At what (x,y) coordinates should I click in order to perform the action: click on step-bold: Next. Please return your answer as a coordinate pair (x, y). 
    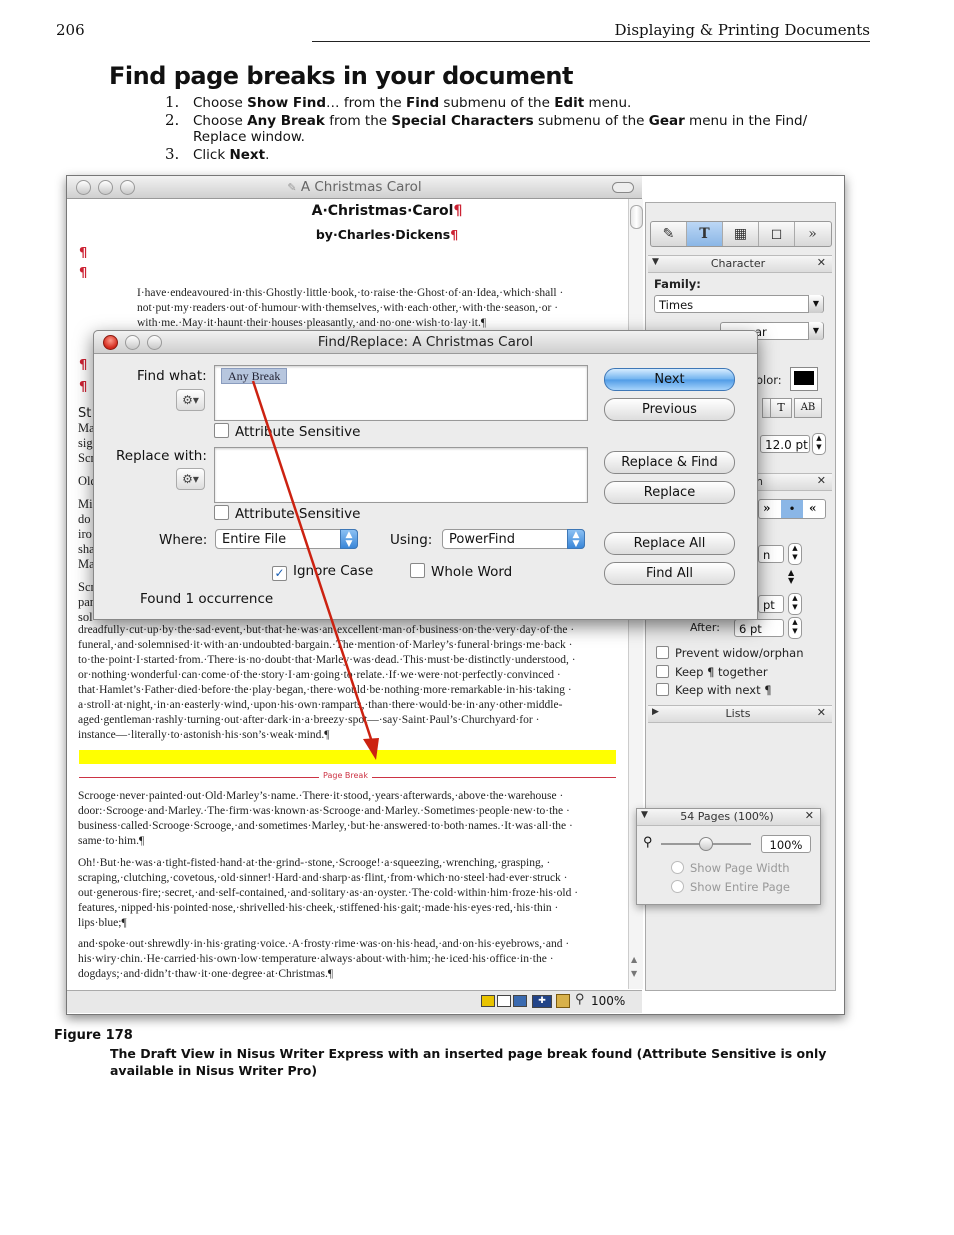
    Looking at the image, I should click on (247, 155).